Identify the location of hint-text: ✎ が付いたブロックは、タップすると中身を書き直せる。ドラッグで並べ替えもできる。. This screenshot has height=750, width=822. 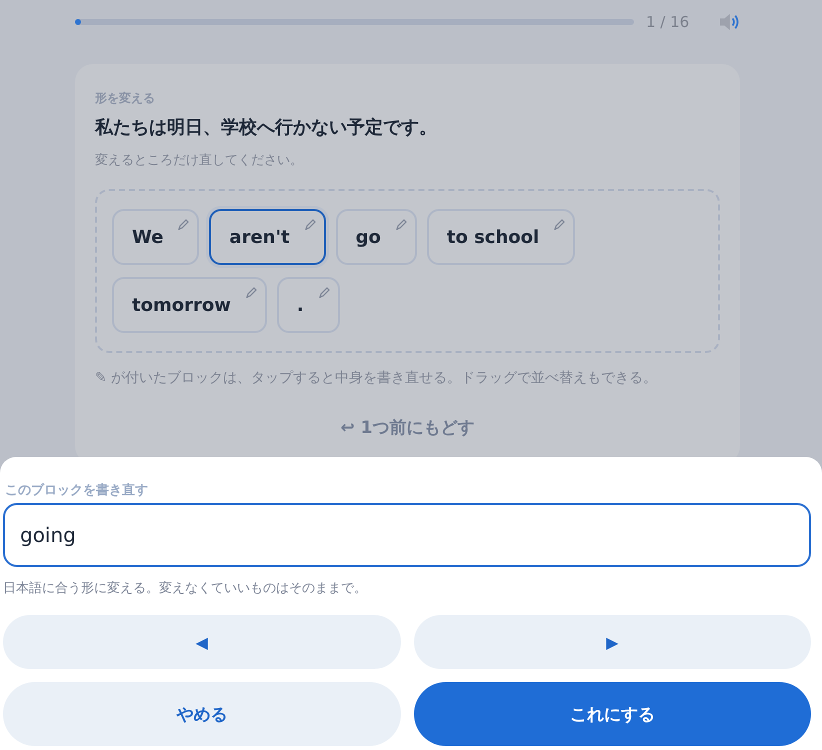
(376, 378).